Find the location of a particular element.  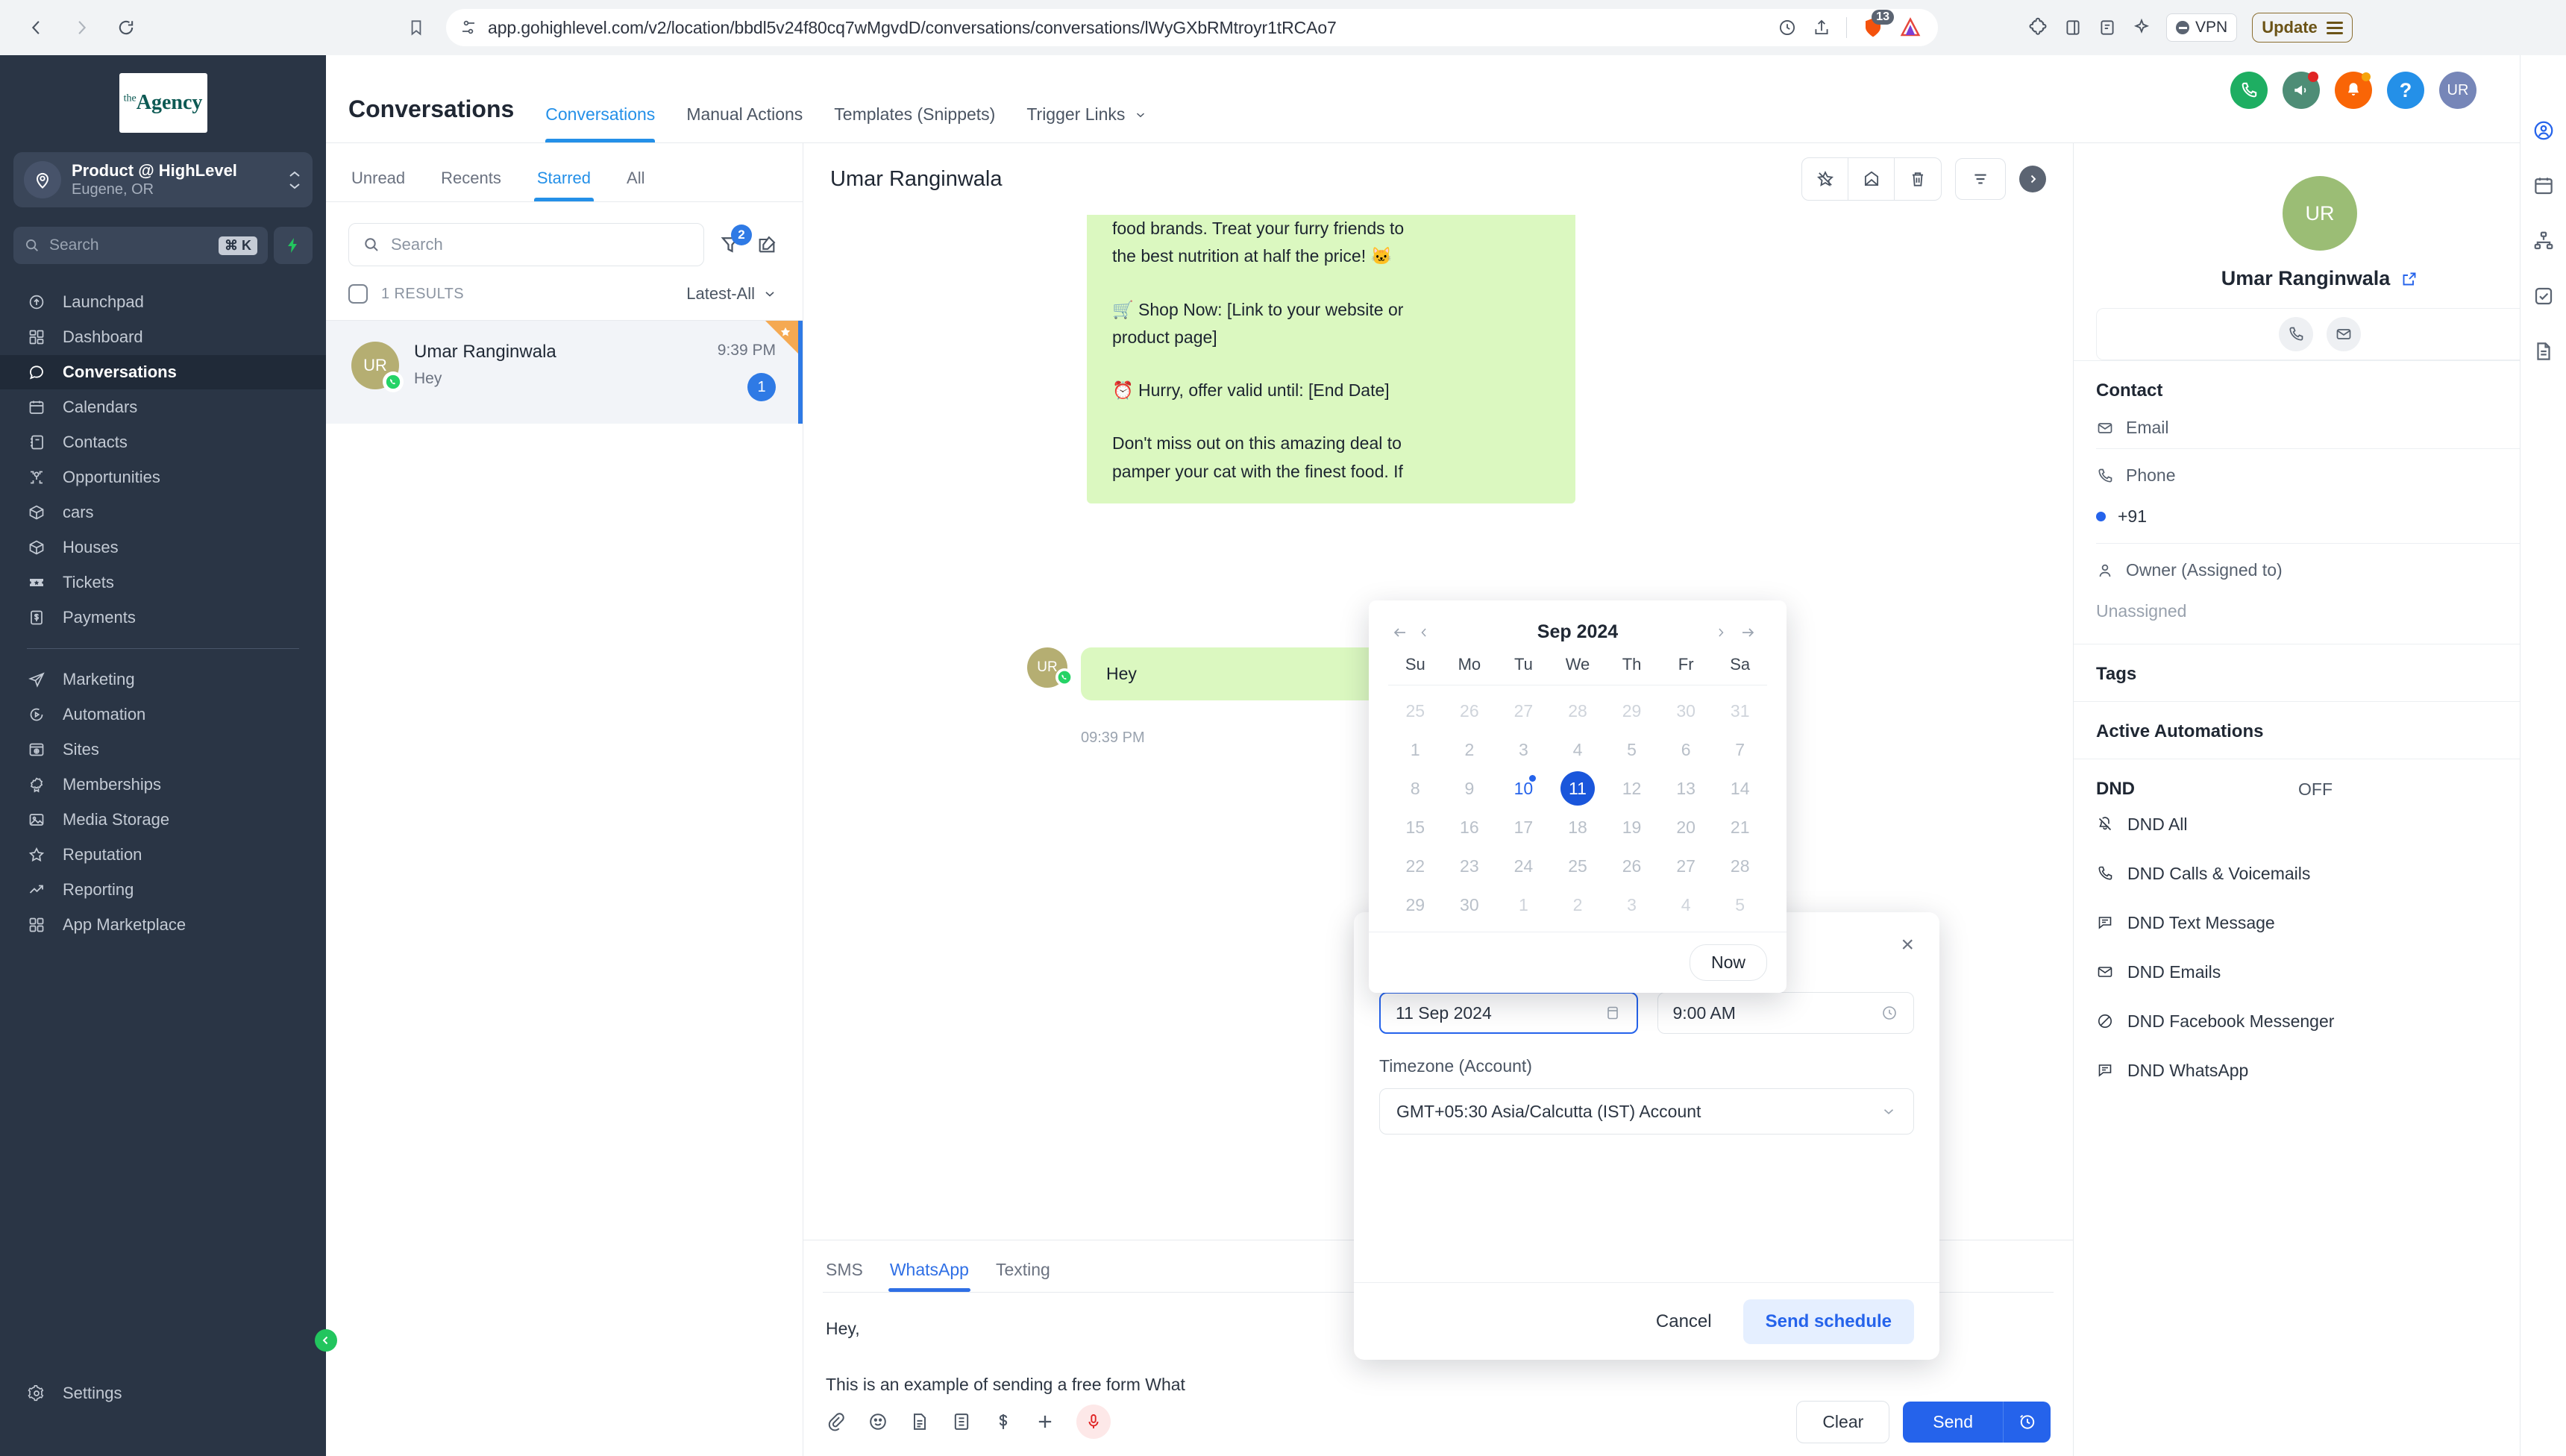

contact-section-header: Contact is located at coordinates (2320, 390).